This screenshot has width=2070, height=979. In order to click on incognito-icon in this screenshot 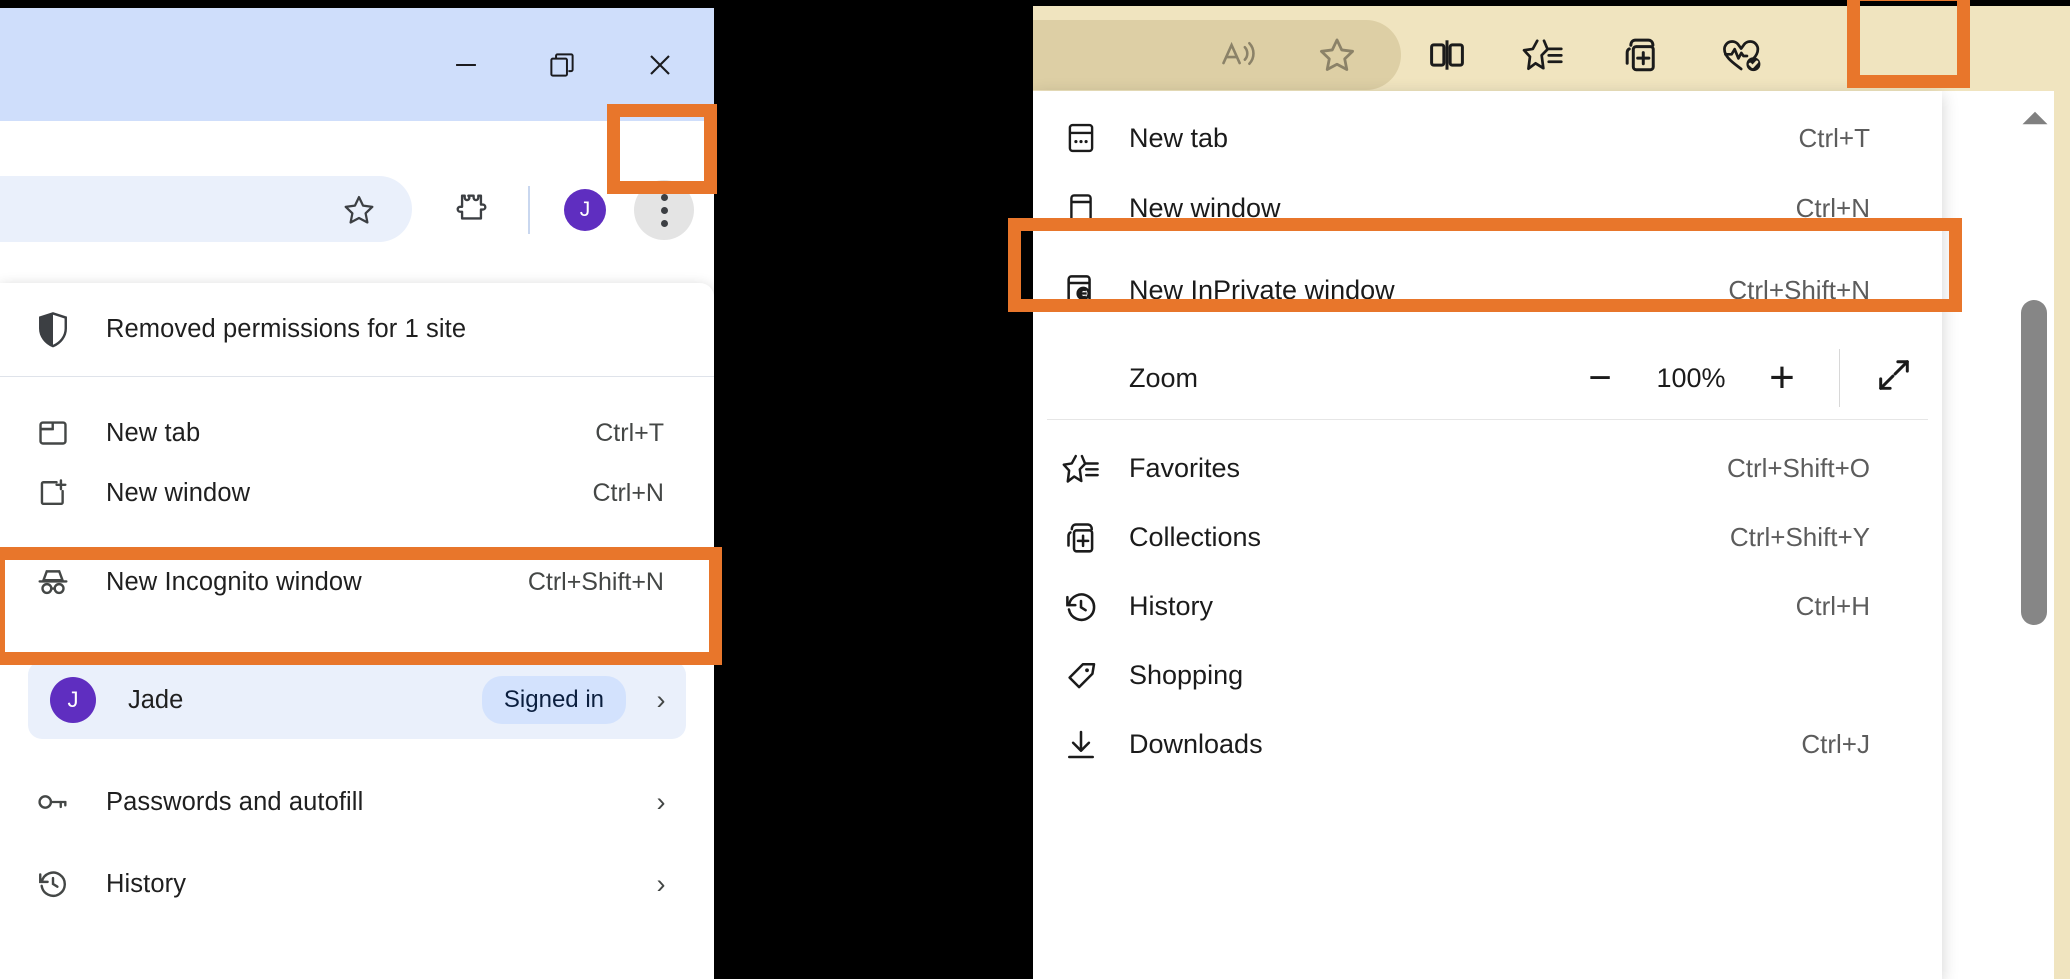, I will do `click(53, 582)`.